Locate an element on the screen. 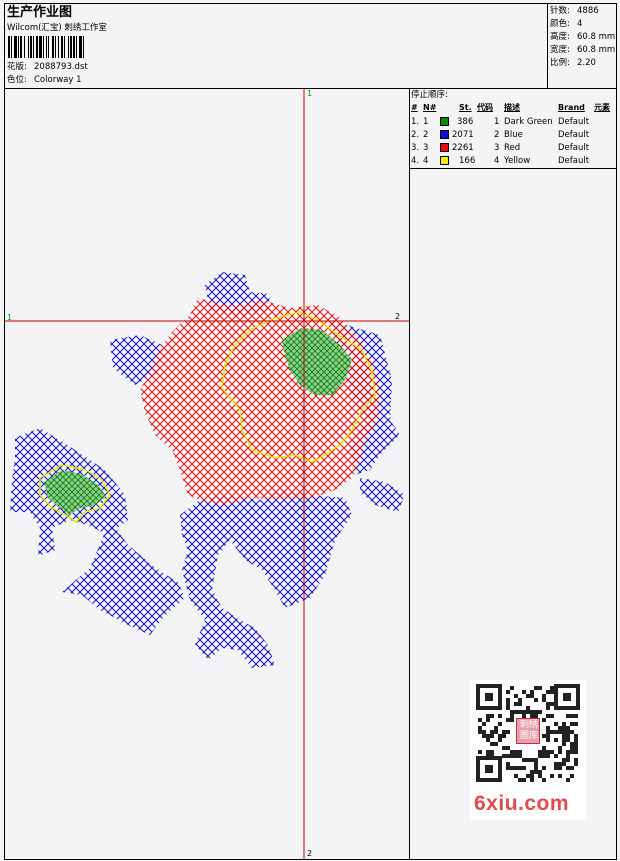  crosshair-right-label: 2 is located at coordinates (398, 316).